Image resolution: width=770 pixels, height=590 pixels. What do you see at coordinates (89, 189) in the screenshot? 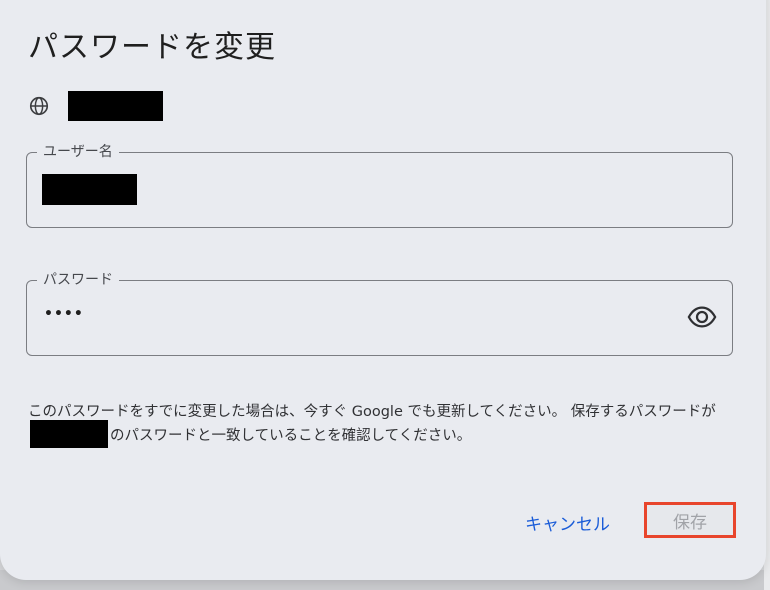
I see `redacted-username` at bounding box center [89, 189].